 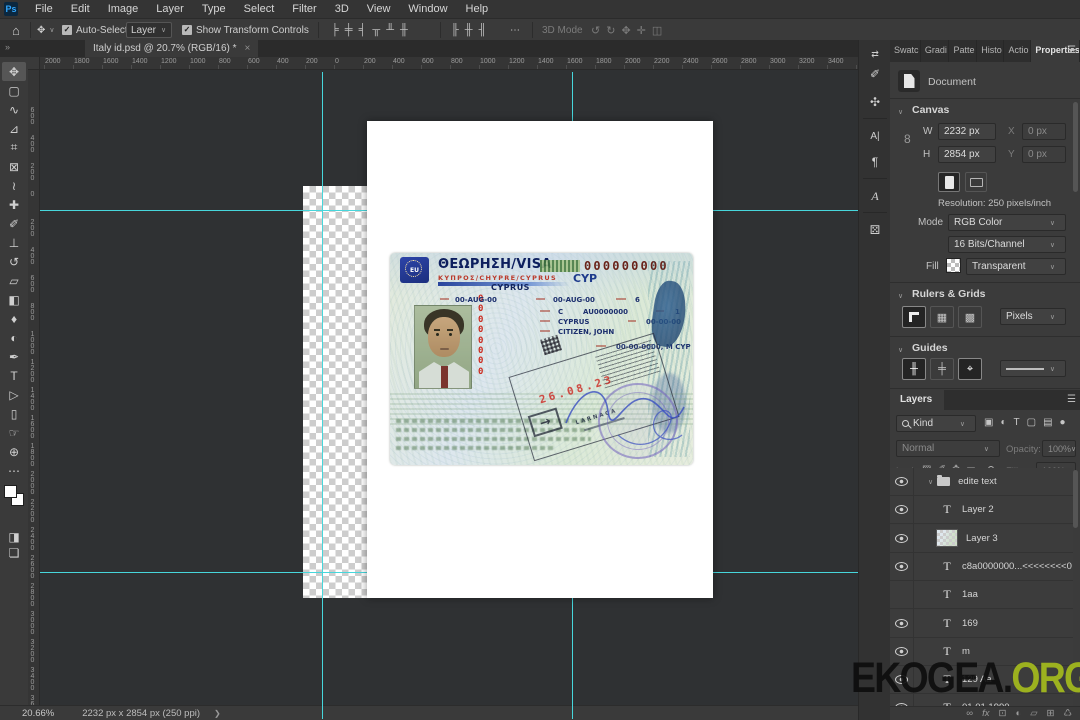 What do you see at coordinates (376, 30) in the screenshot?
I see `align-icon: ╥` at bounding box center [376, 30].